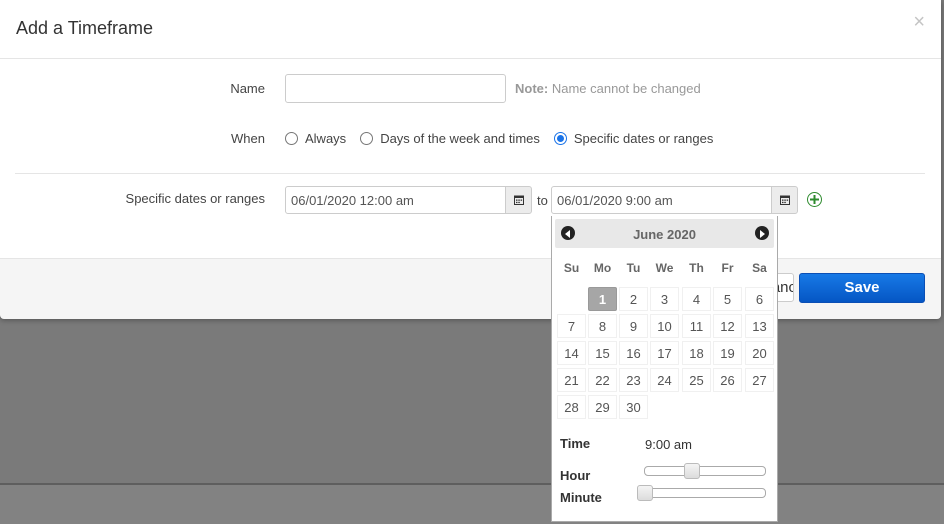  I want to click on name-label: Name, so click(247, 88).